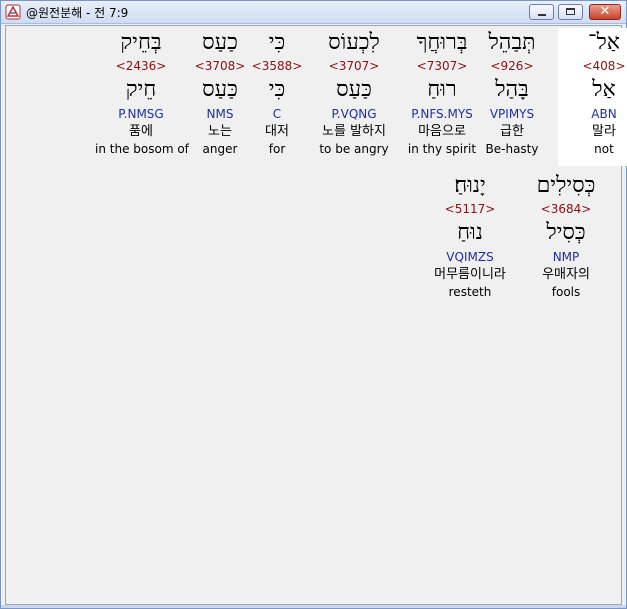 This screenshot has height=609, width=627. What do you see at coordinates (604, 131) in the screenshot?
I see `korean-gloss: 말라` at bounding box center [604, 131].